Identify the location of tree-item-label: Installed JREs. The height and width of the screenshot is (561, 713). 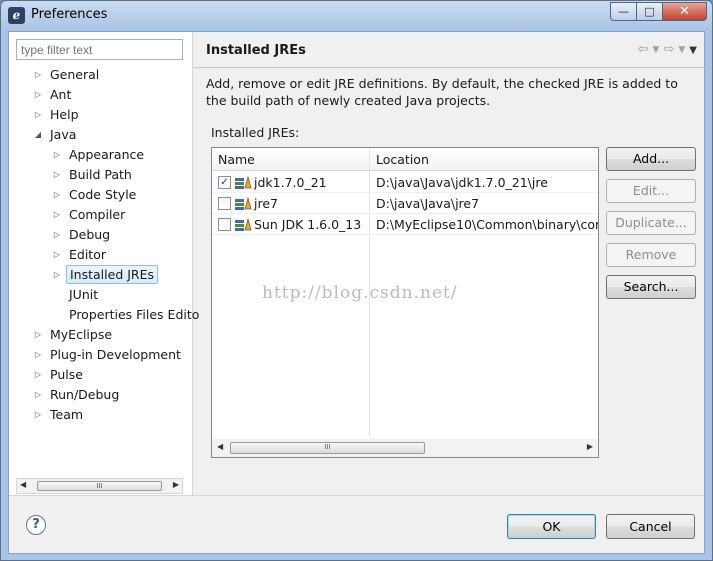
(112, 274).